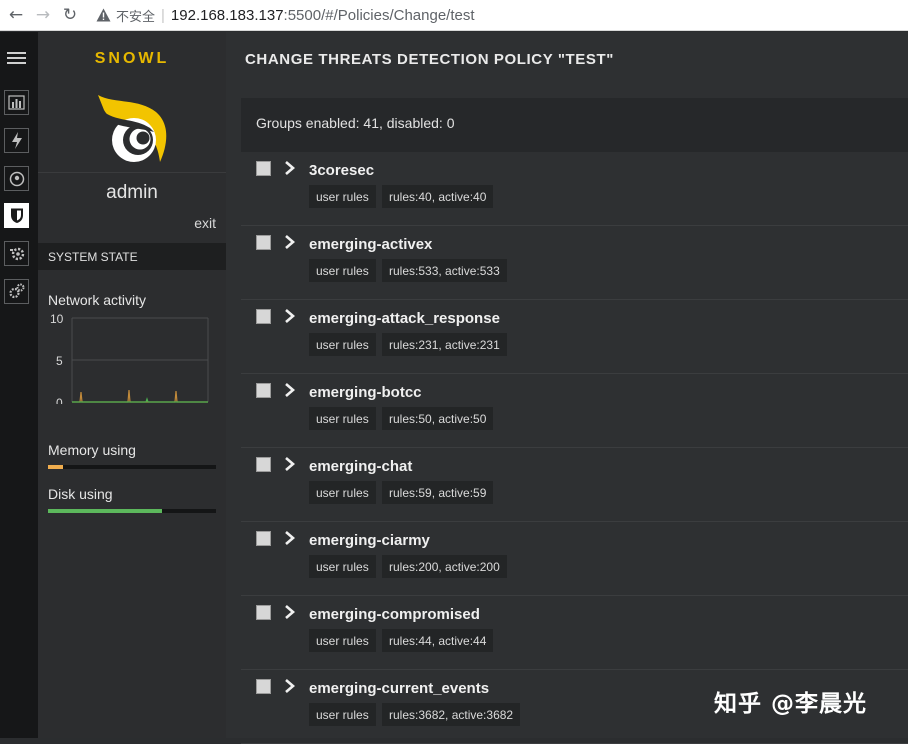  Describe the element at coordinates (16, 253) in the screenshot. I see `tools-icon` at that location.